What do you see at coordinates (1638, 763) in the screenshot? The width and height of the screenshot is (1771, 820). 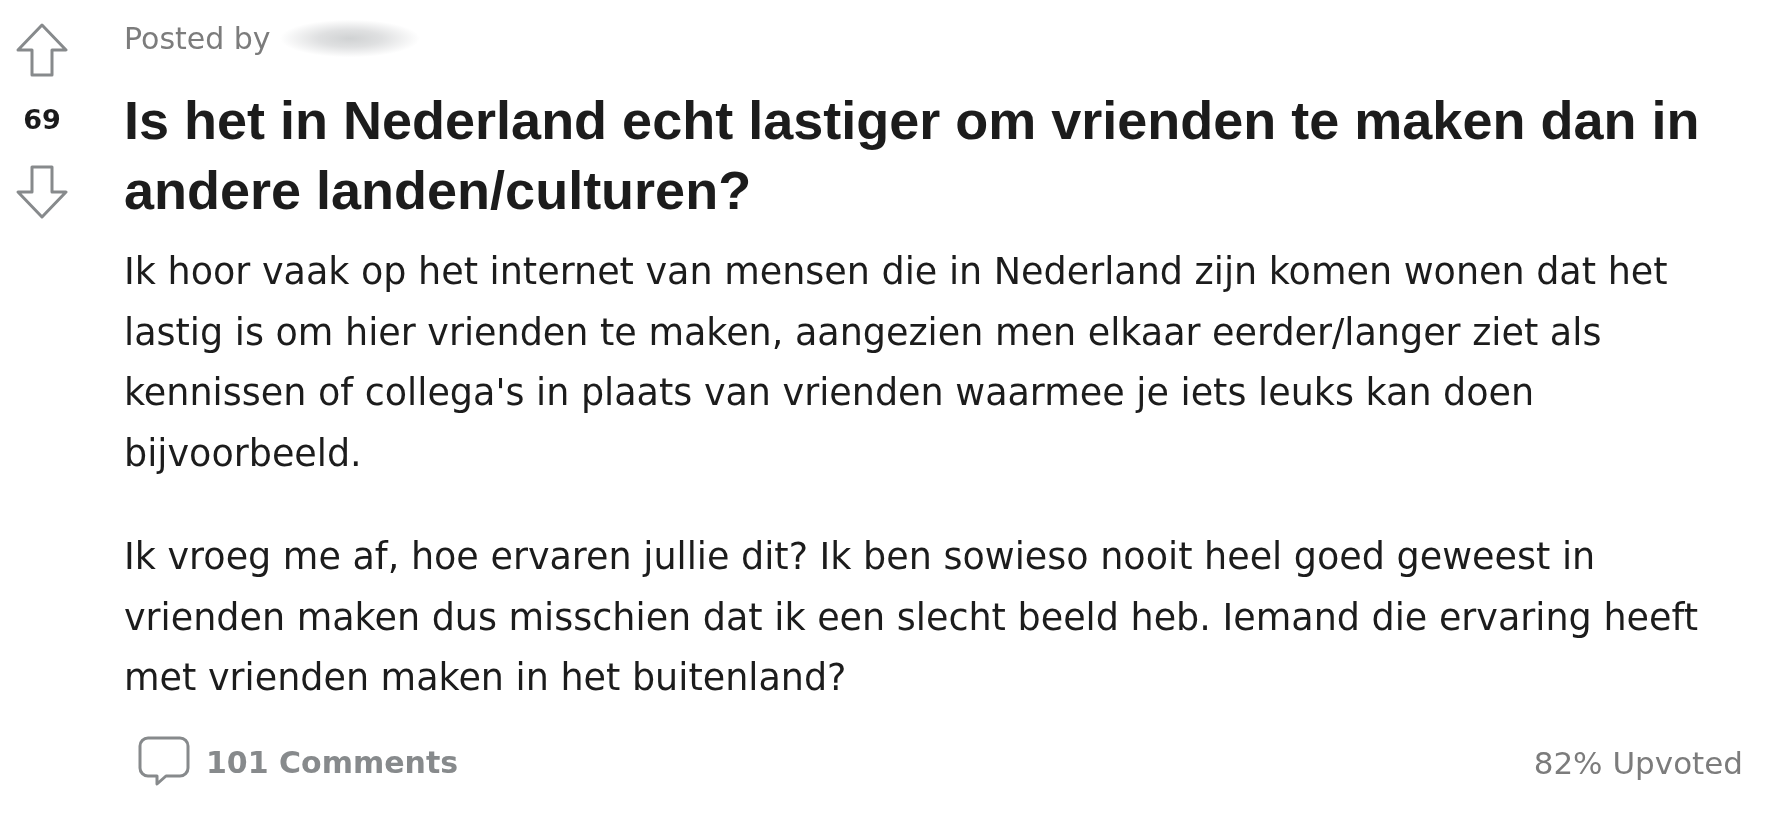 I see `upvote-ratio: 82% Upvoted` at bounding box center [1638, 763].